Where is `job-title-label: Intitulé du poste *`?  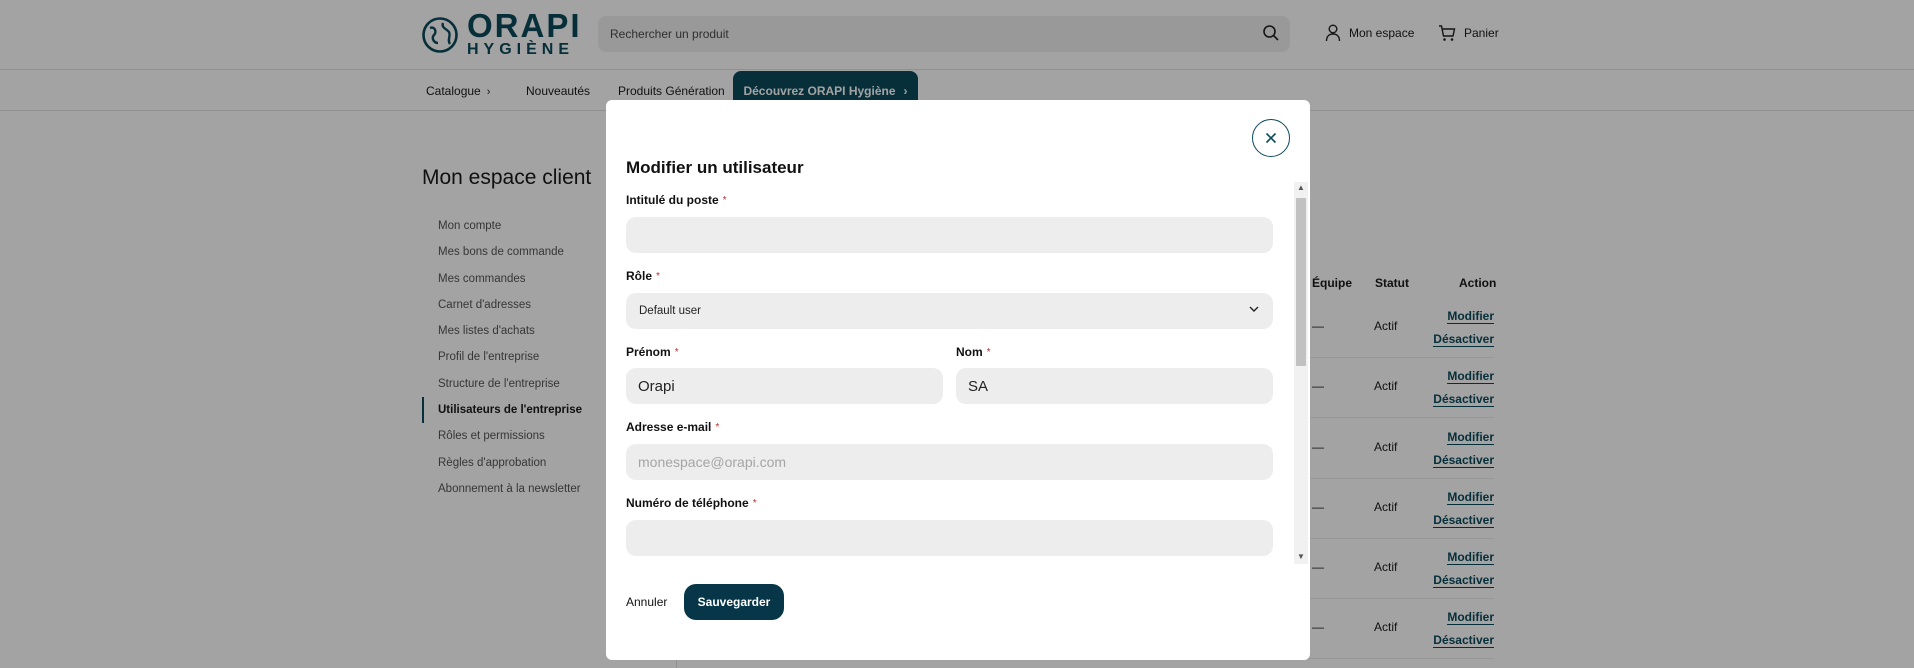
job-title-label: Intitulé du poste * is located at coordinates (676, 200).